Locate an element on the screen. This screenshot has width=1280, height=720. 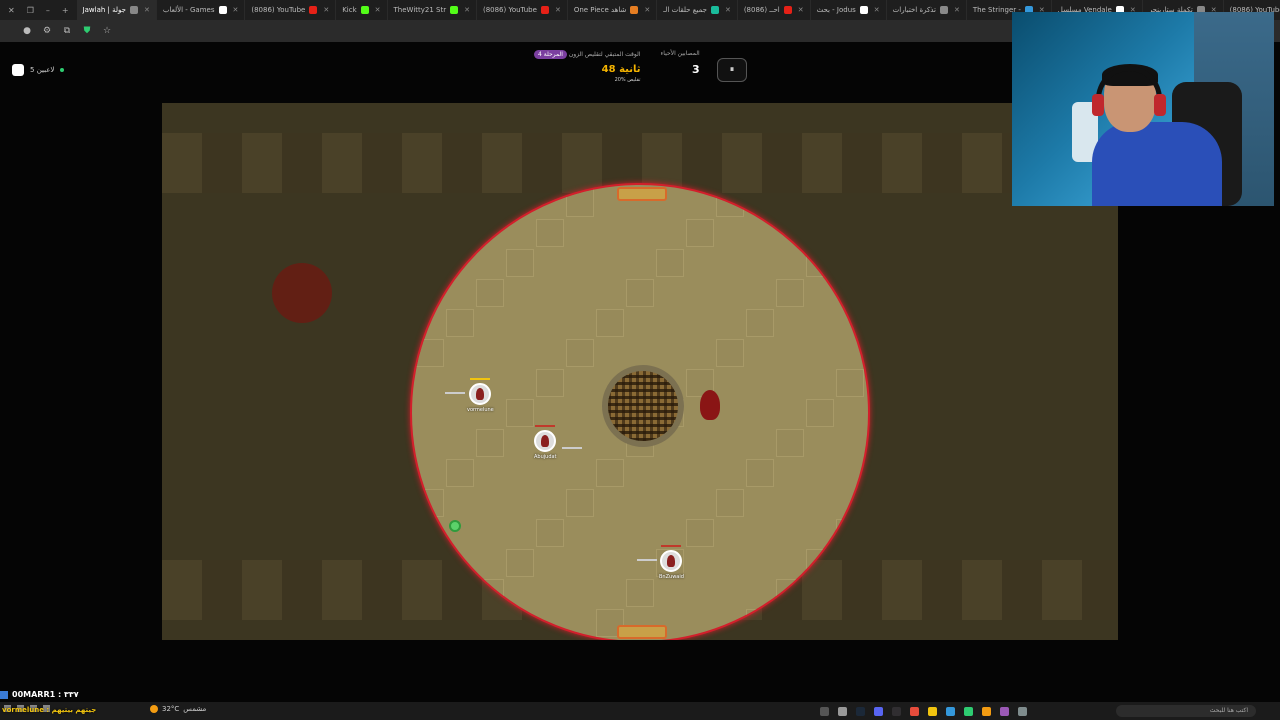
stage-badge: المرحلة 4 is located at coordinates (550, 54).